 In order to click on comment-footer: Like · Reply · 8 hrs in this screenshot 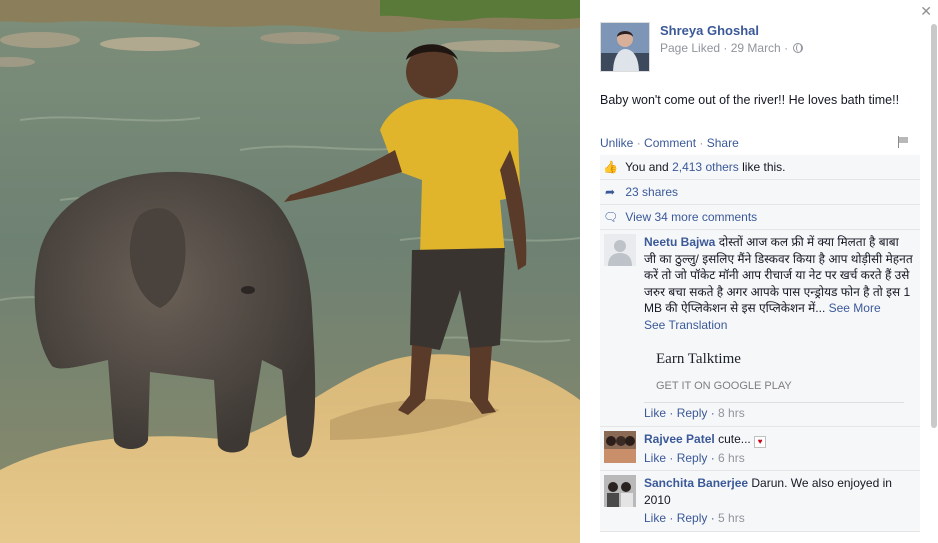, I will do `click(694, 413)`.